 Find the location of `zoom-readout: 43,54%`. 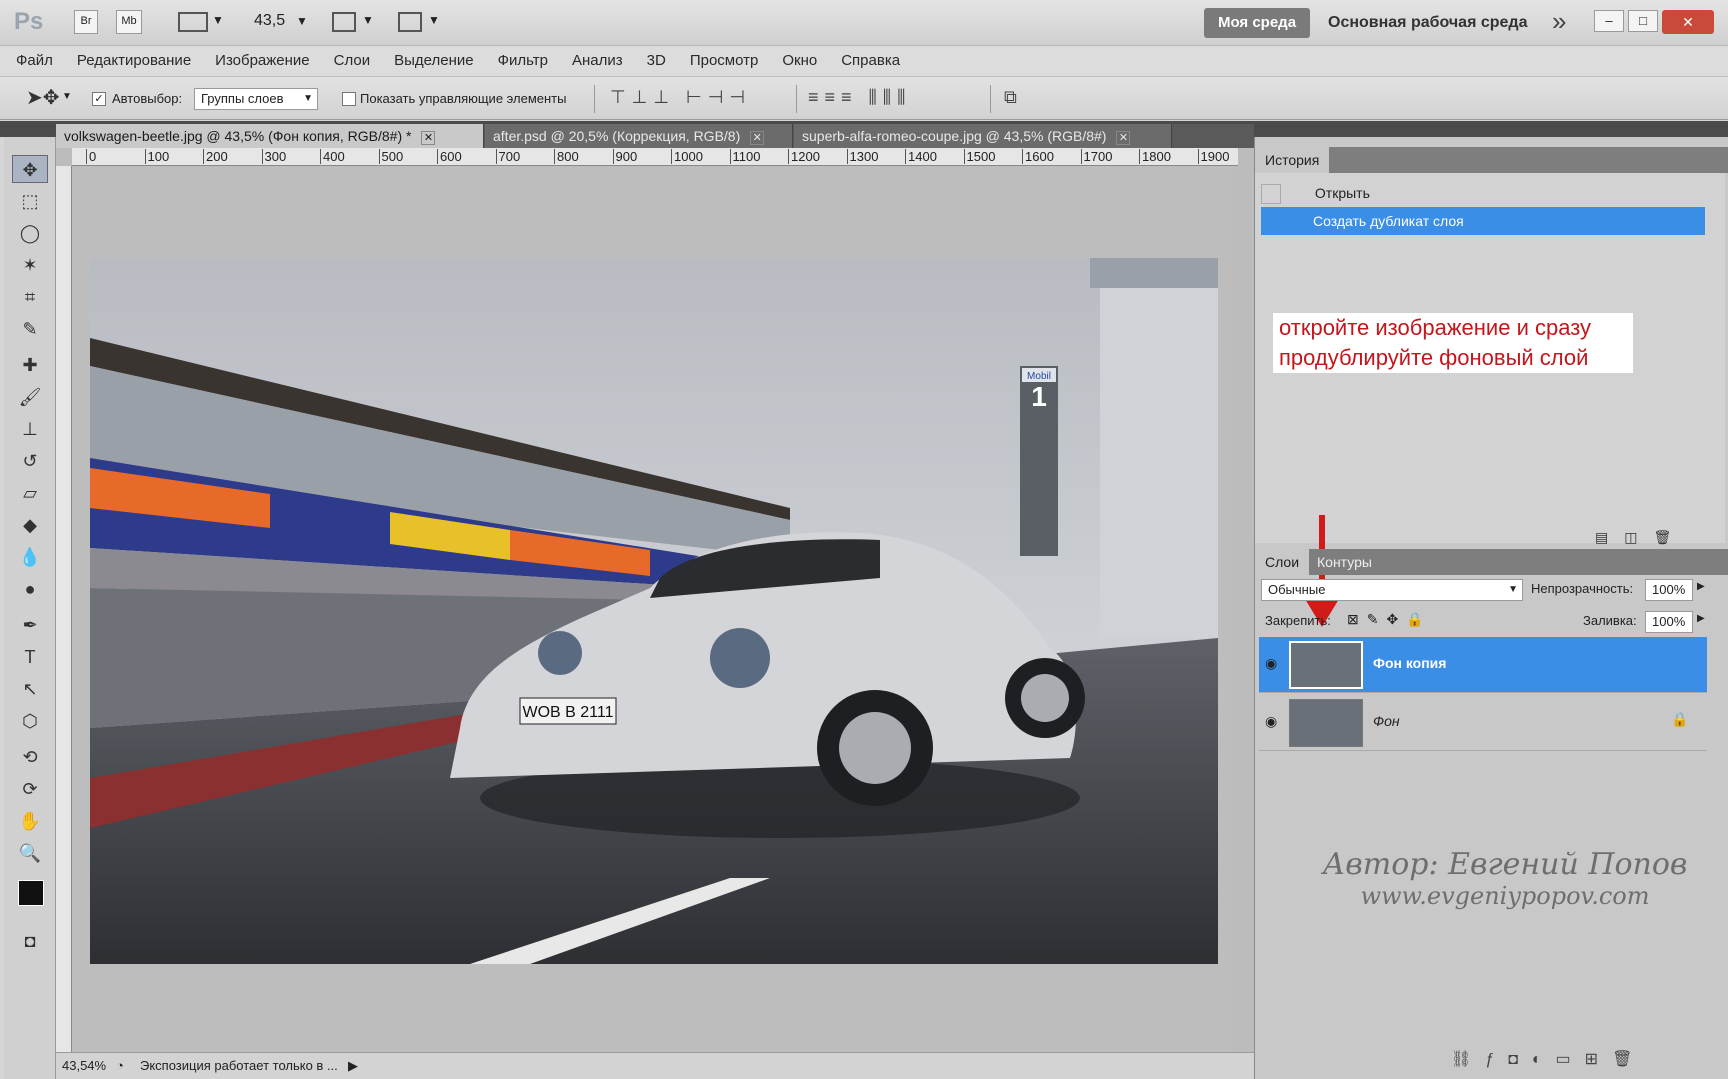

zoom-readout: 43,54% is located at coordinates (84, 1065).